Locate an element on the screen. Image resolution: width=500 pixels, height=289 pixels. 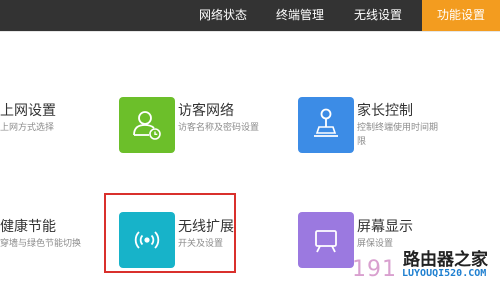
display-screen-icon is located at coordinates (326, 241).